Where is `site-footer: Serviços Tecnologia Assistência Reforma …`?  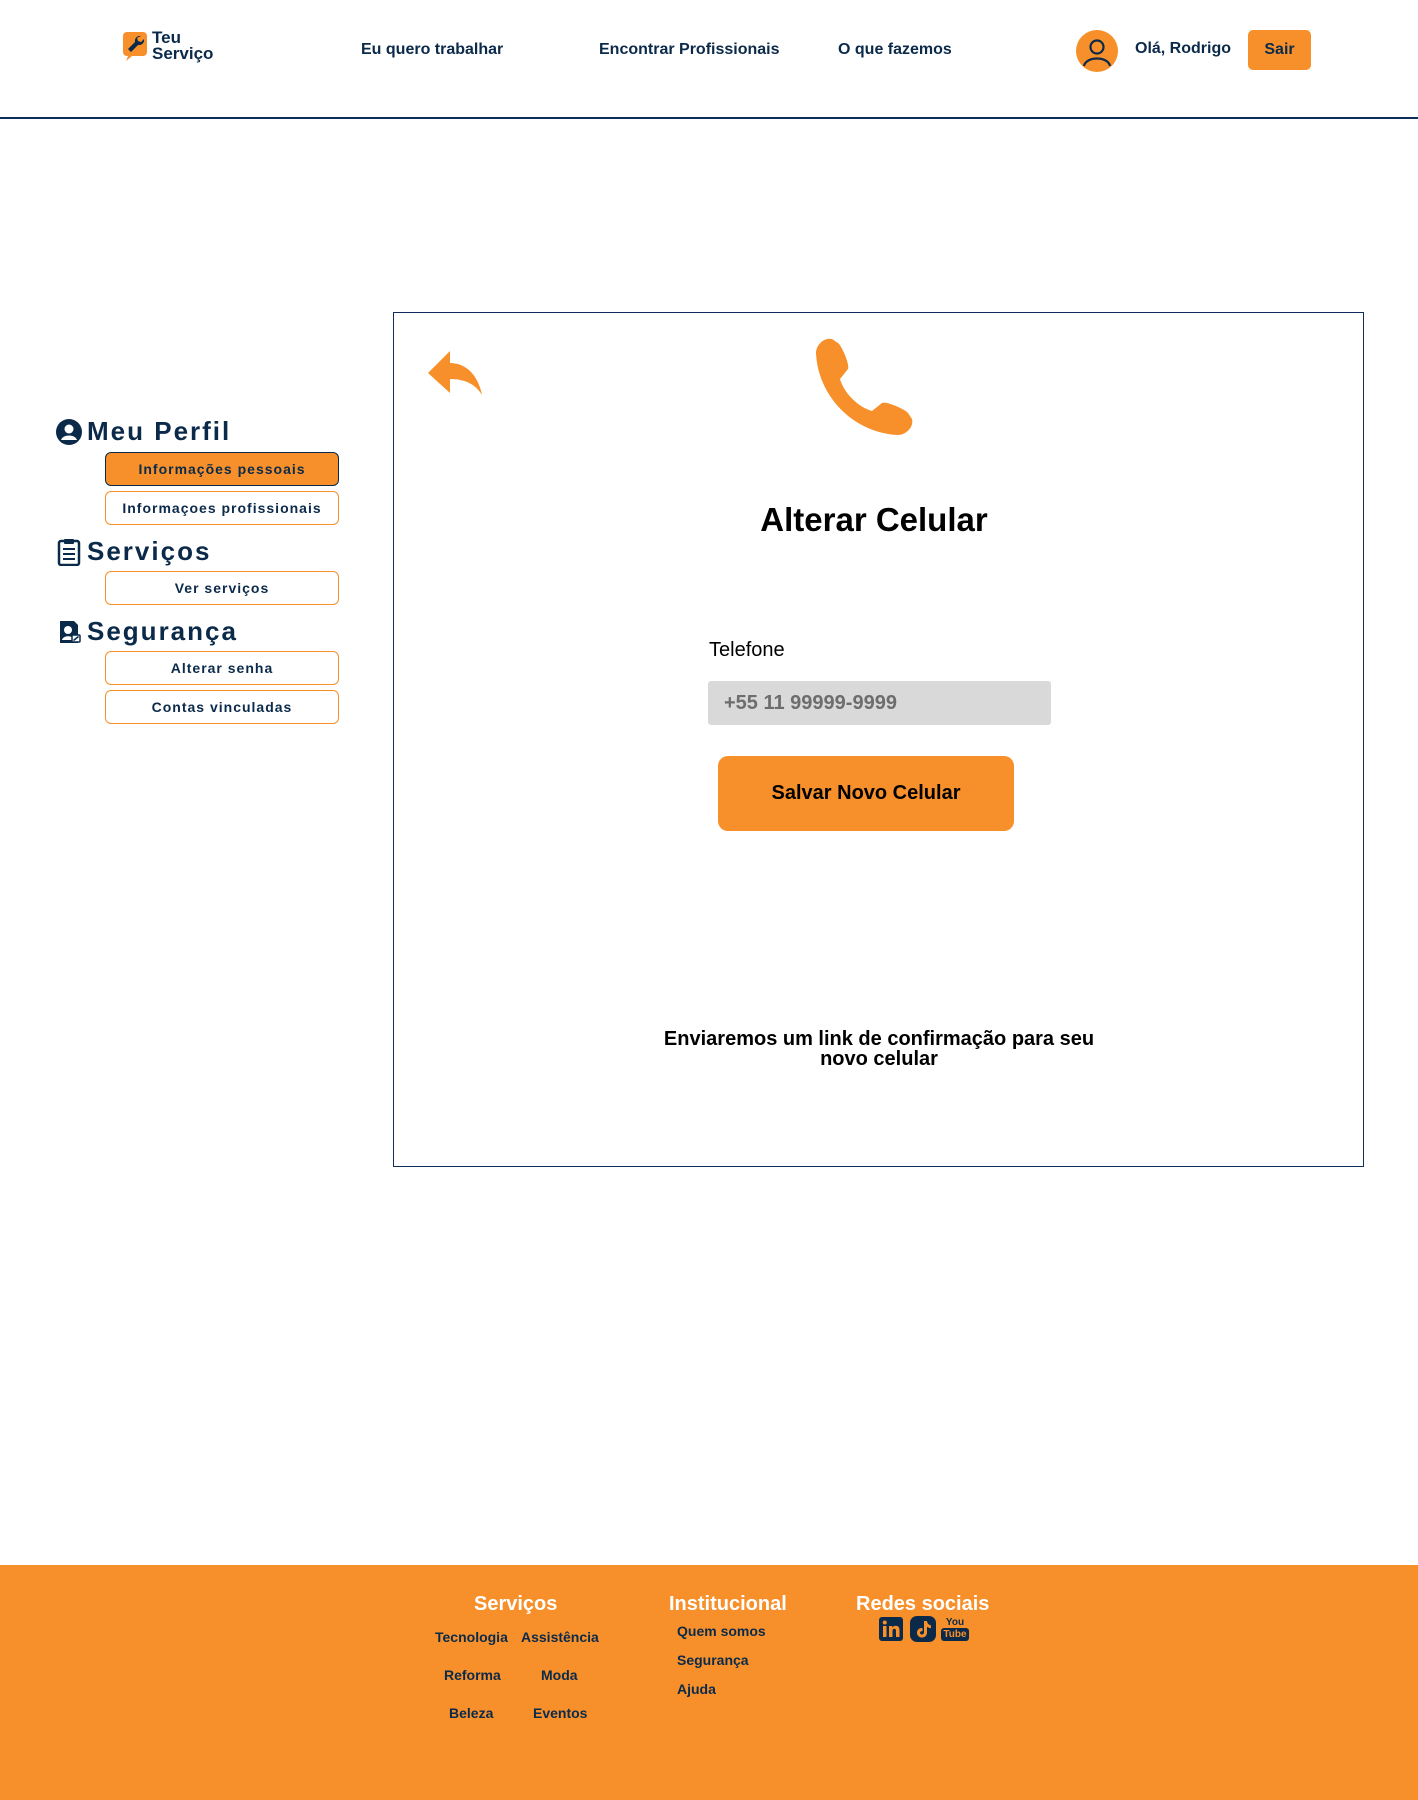 site-footer: Serviços Tecnologia Assistência Reforma … is located at coordinates (709, 1682).